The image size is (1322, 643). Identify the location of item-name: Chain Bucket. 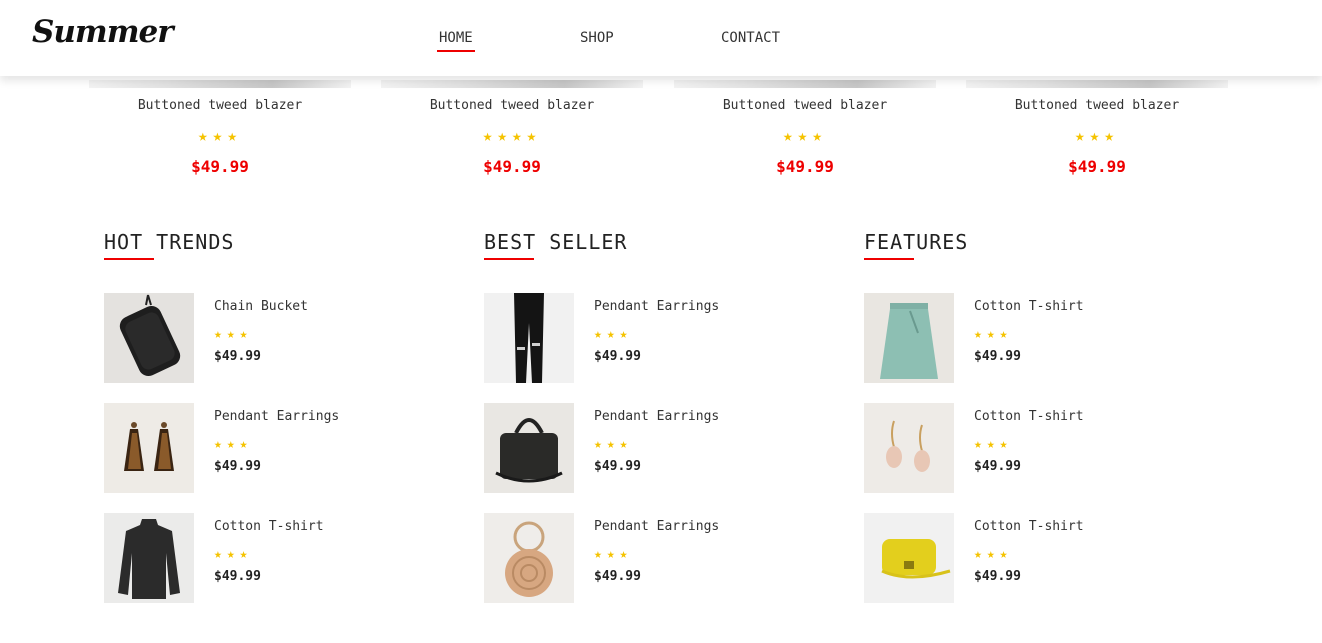
(261, 306).